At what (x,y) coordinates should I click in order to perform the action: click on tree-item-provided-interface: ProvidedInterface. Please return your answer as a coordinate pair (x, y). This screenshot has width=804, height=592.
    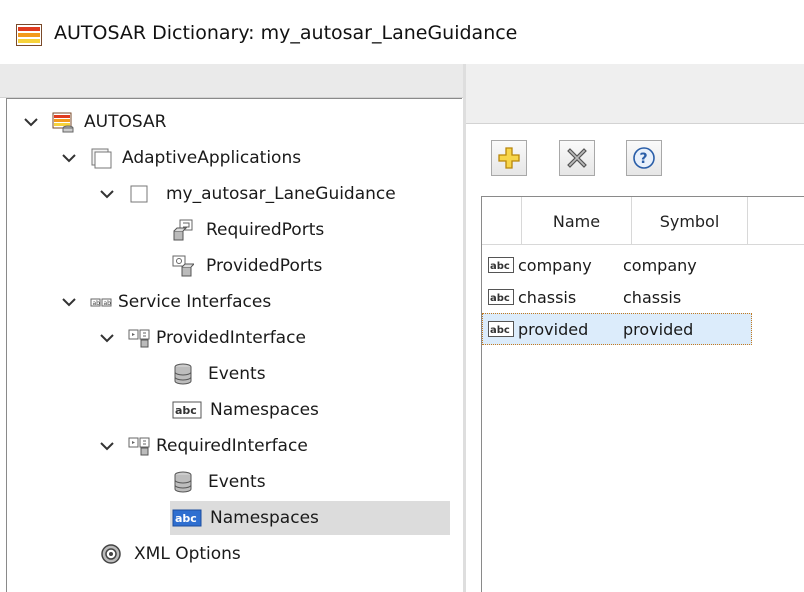
    Looking at the image, I should click on (203, 338).